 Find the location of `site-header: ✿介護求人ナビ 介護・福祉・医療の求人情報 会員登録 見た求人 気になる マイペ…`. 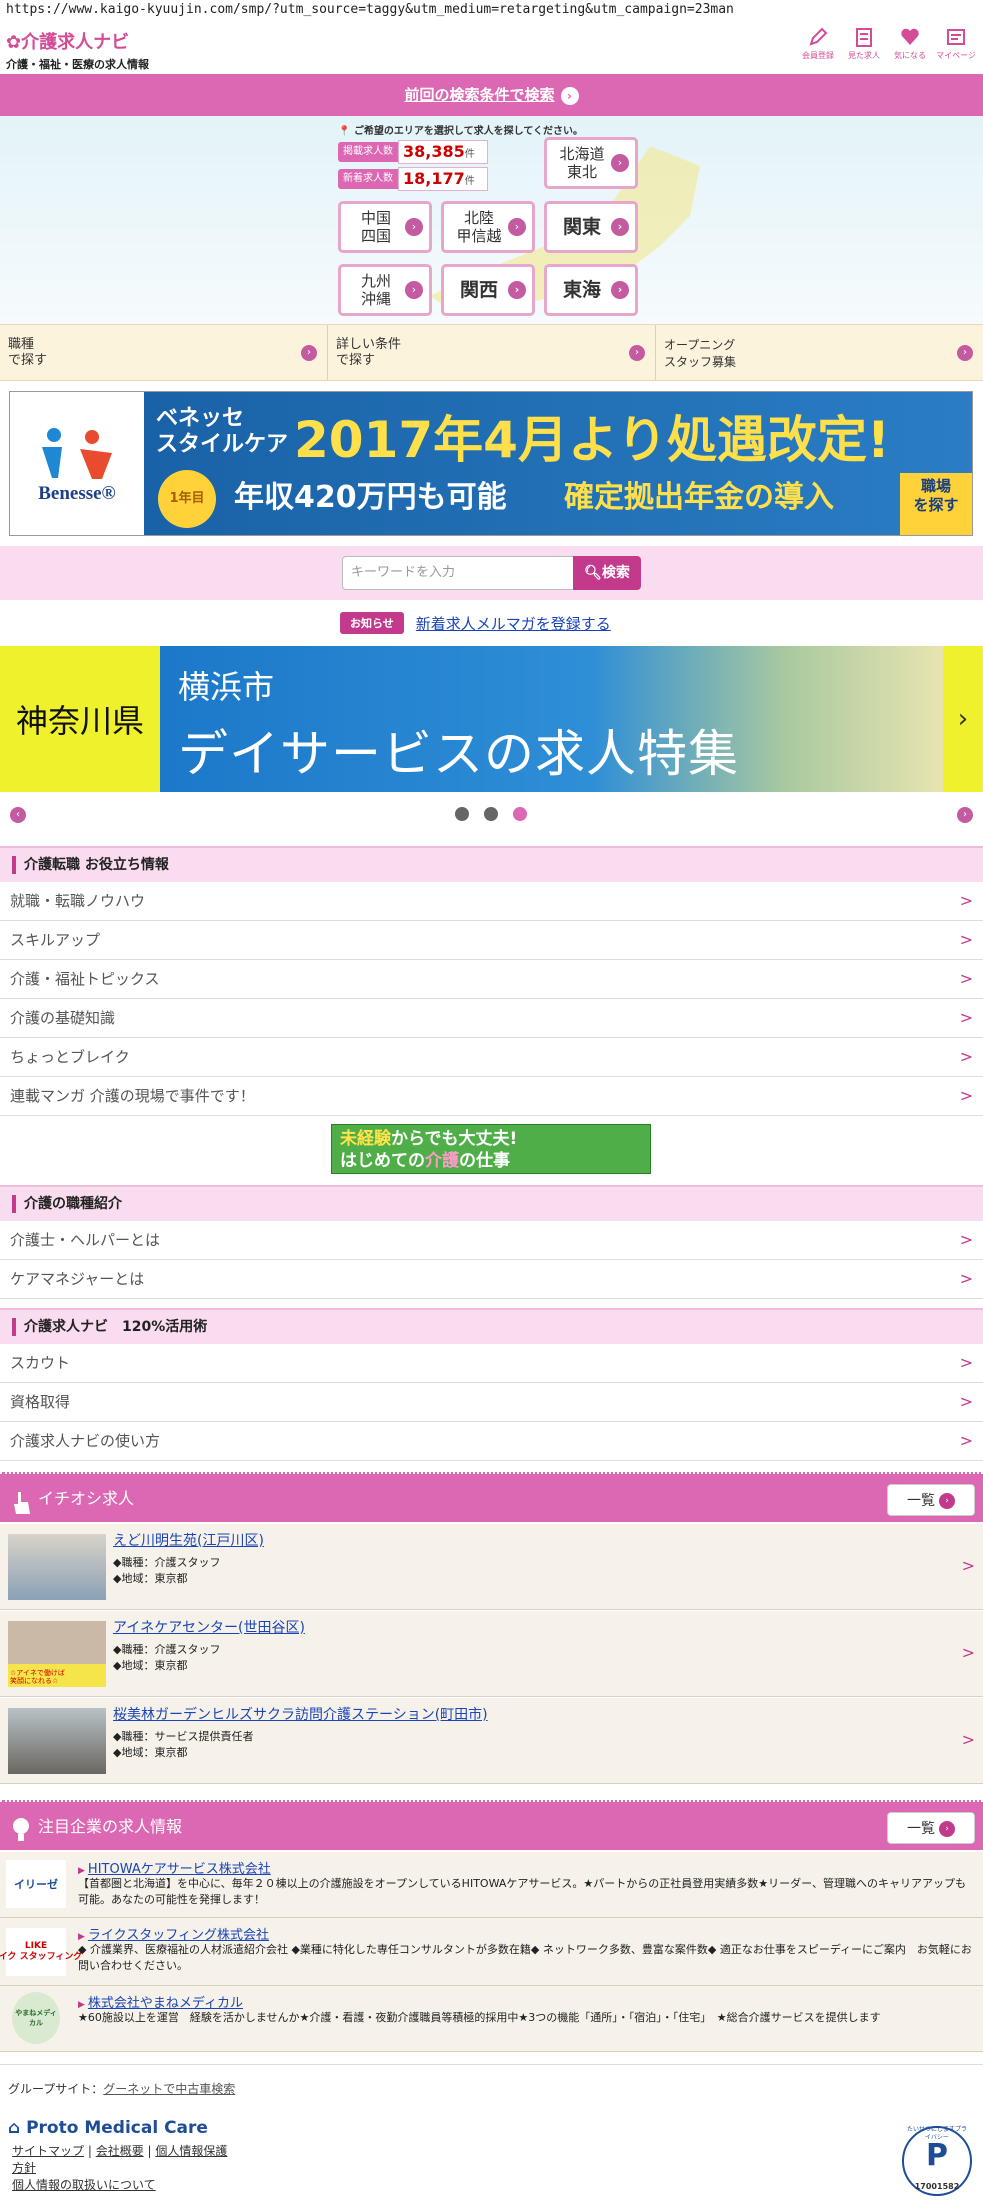

site-header: ✿介護求人ナビ 介護・福祉・医療の求人情報 会員登録 見た求人 気になる マイペ… is located at coordinates (491, 47).